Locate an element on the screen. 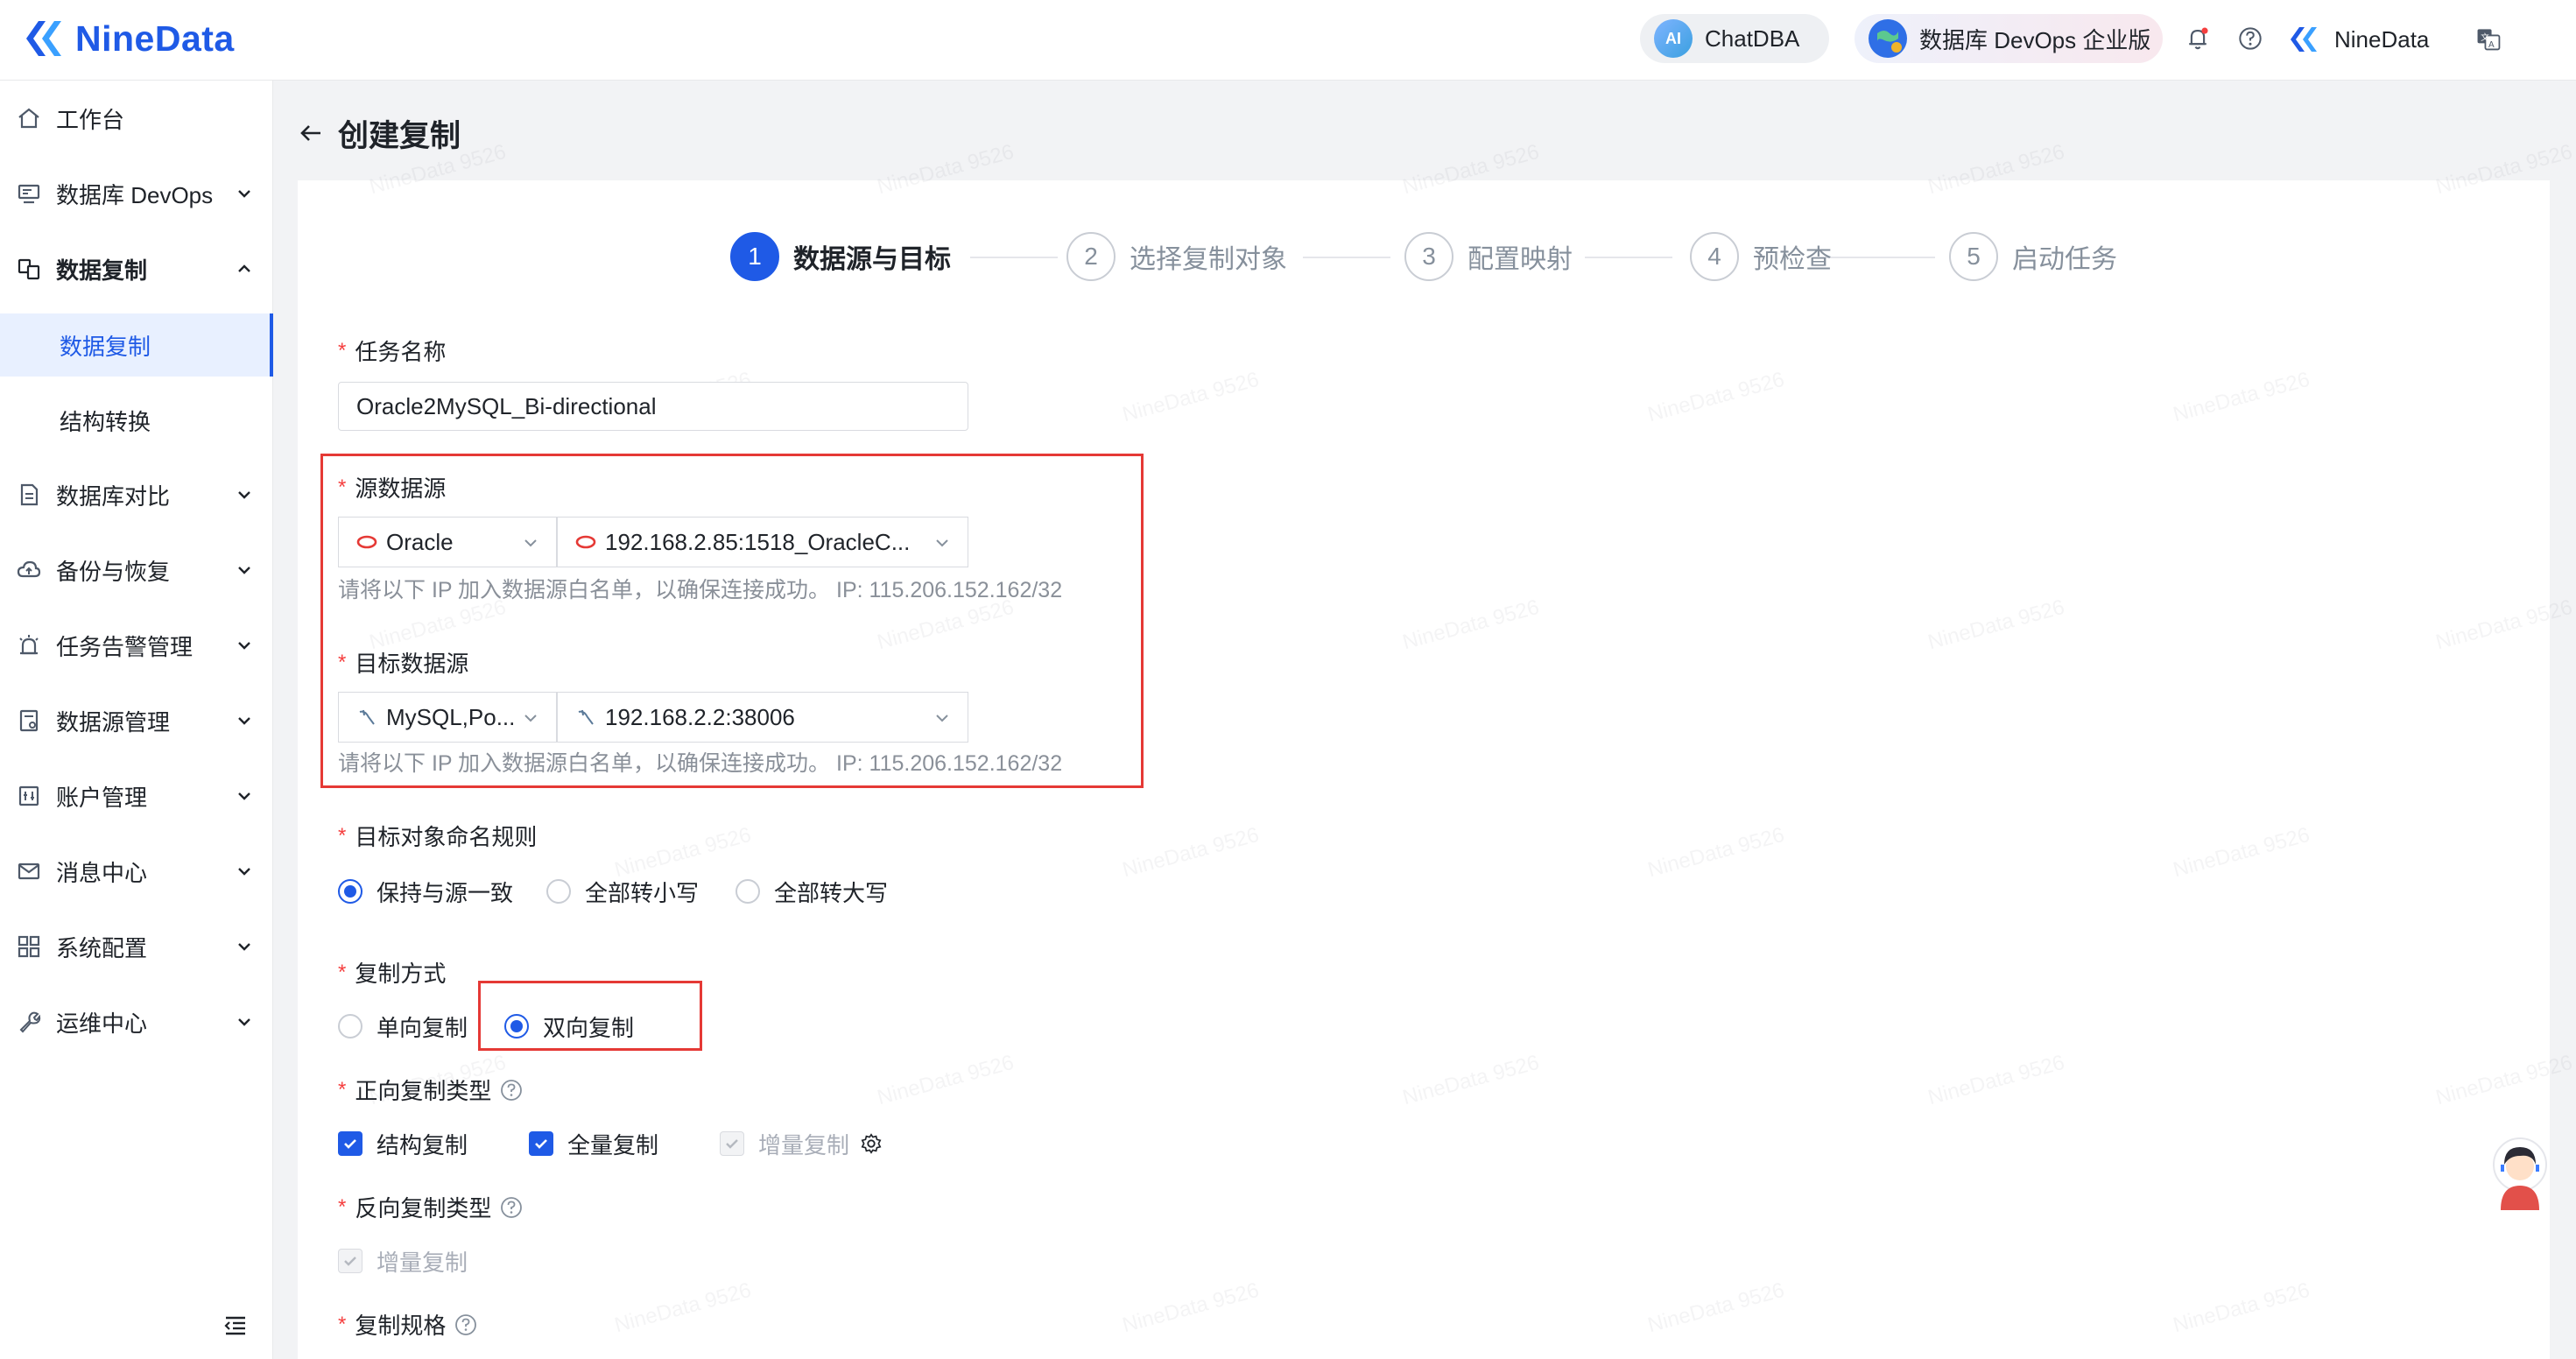 This screenshot has width=2576, height=1359. sidebar-item-system-config: 系统配置 is located at coordinates (136, 946).